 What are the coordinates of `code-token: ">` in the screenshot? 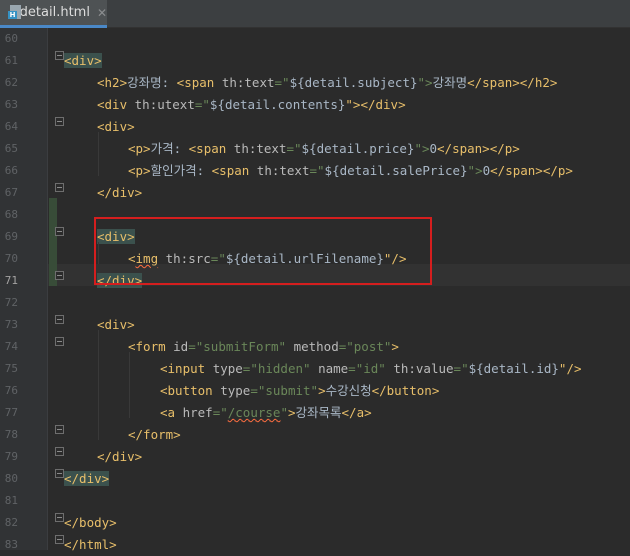 It's located at (475, 170).